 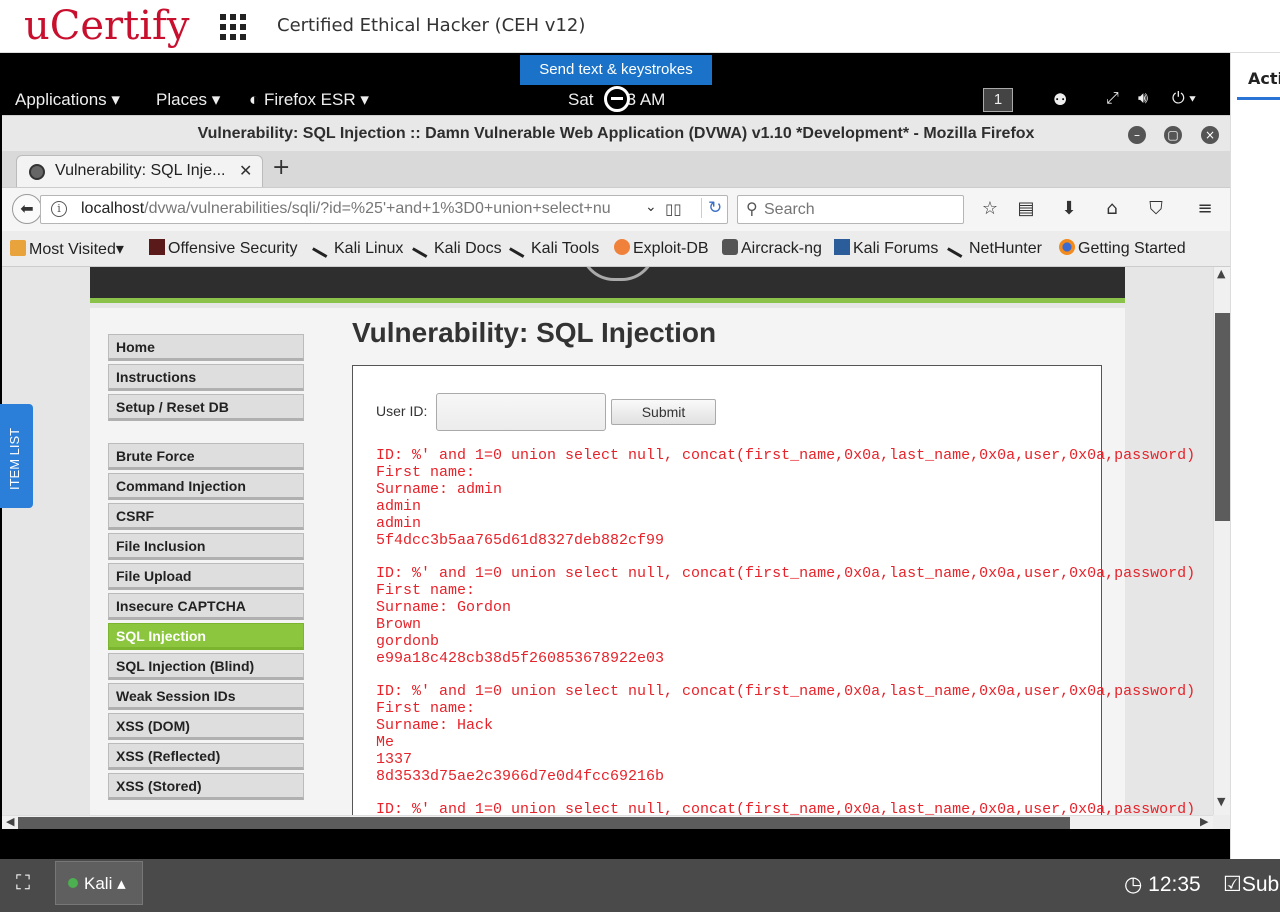 I want to click on bookmark-kali-forums: Kali Forums, so click(x=886, y=248).